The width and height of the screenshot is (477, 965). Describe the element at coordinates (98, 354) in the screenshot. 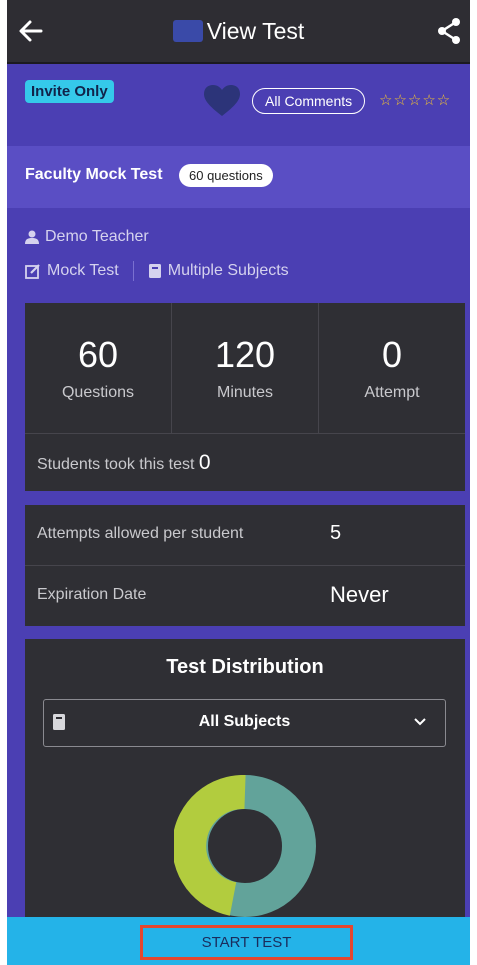

I see `questions-count: 60` at that location.